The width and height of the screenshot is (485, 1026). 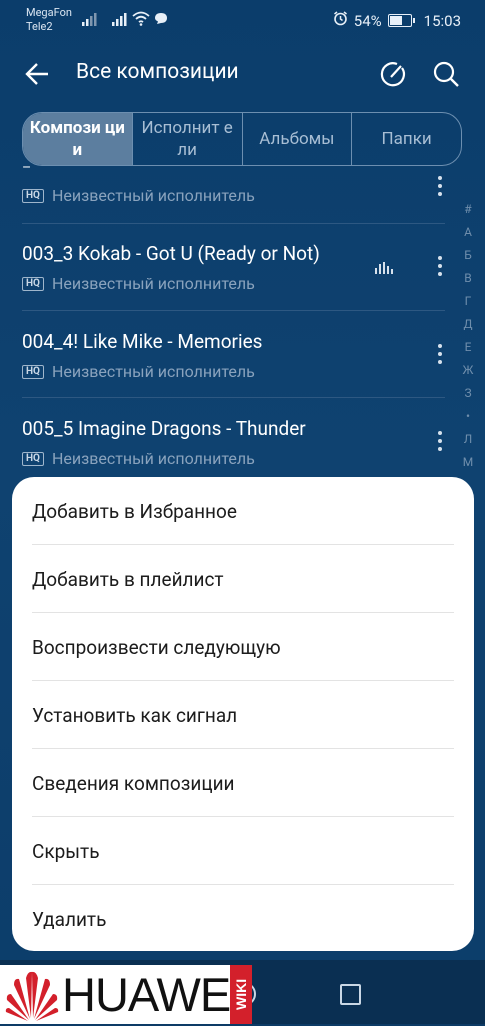 I want to click on alpha-letter: А, so click(x=468, y=232).